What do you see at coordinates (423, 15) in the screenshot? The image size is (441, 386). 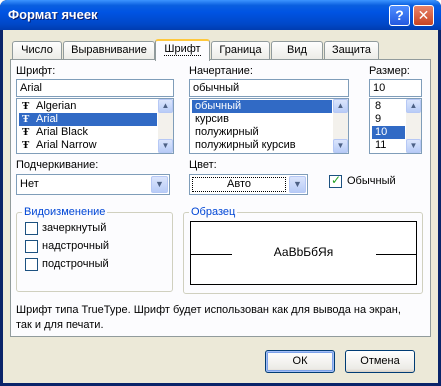 I see `close-button: ✕` at bounding box center [423, 15].